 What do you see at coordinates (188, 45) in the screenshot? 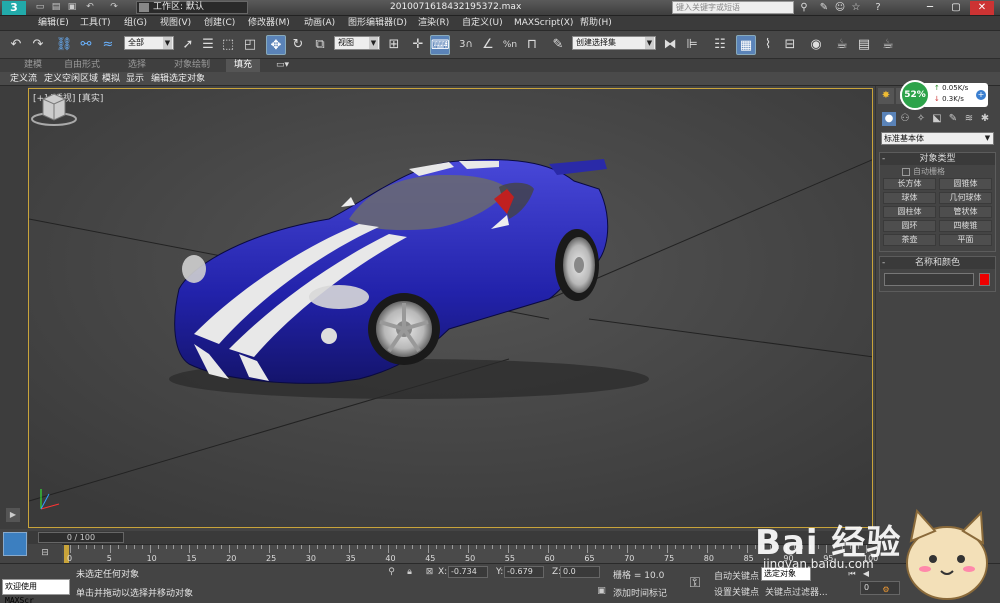
I see `select-object-icon: ➚` at bounding box center [188, 45].